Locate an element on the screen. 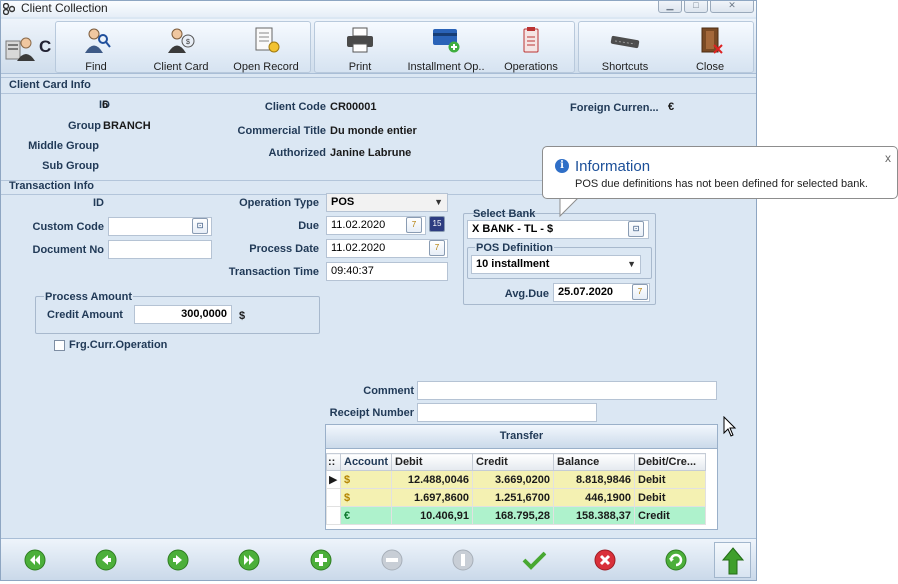 The image size is (898, 584). window-title: Client Collection is located at coordinates (64, 8).